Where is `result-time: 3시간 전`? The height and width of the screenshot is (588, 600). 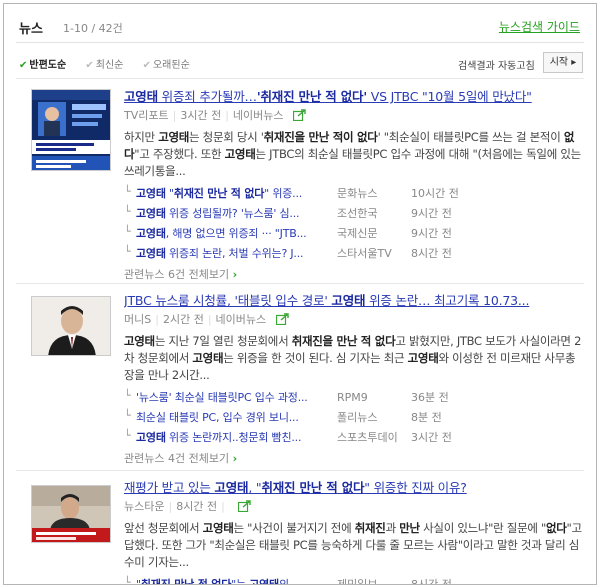
result-time: 3시간 전 is located at coordinates (201, 115).